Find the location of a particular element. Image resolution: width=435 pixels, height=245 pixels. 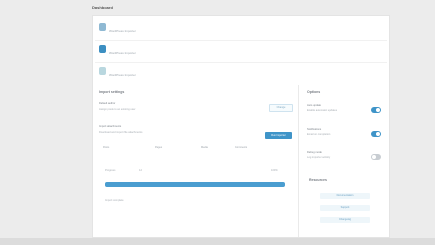

option-pages: Pages is located at coordinates (158, 147).